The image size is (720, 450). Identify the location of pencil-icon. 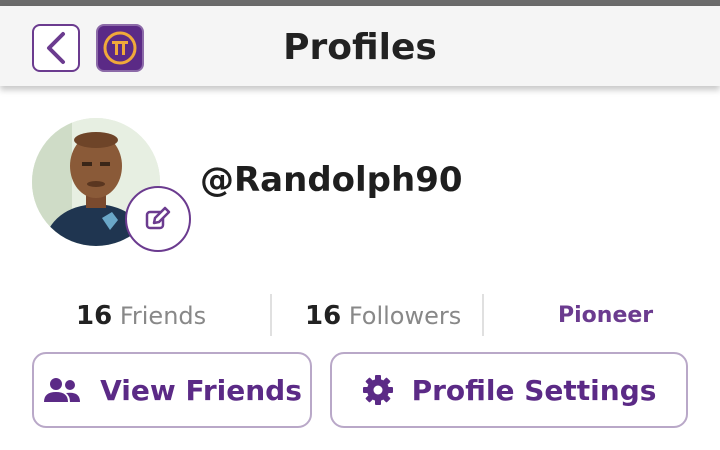
(158, 218).